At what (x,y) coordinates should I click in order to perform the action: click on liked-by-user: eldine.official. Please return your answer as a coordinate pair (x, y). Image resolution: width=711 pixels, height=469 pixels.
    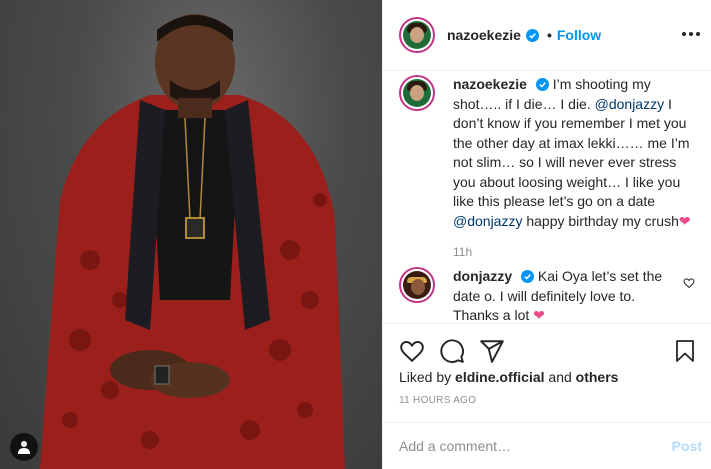
    Looking at the image, I should click on (499, 377).